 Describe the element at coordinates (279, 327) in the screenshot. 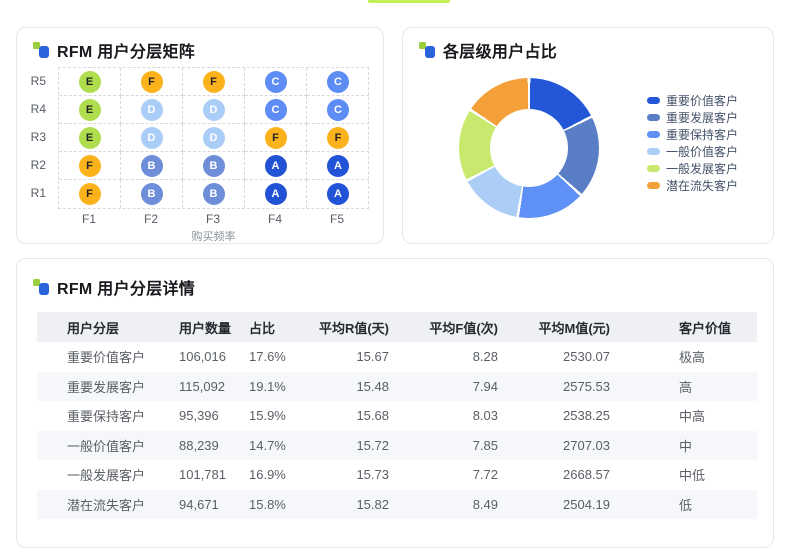

I see `table-column-header: 占比` at that location.